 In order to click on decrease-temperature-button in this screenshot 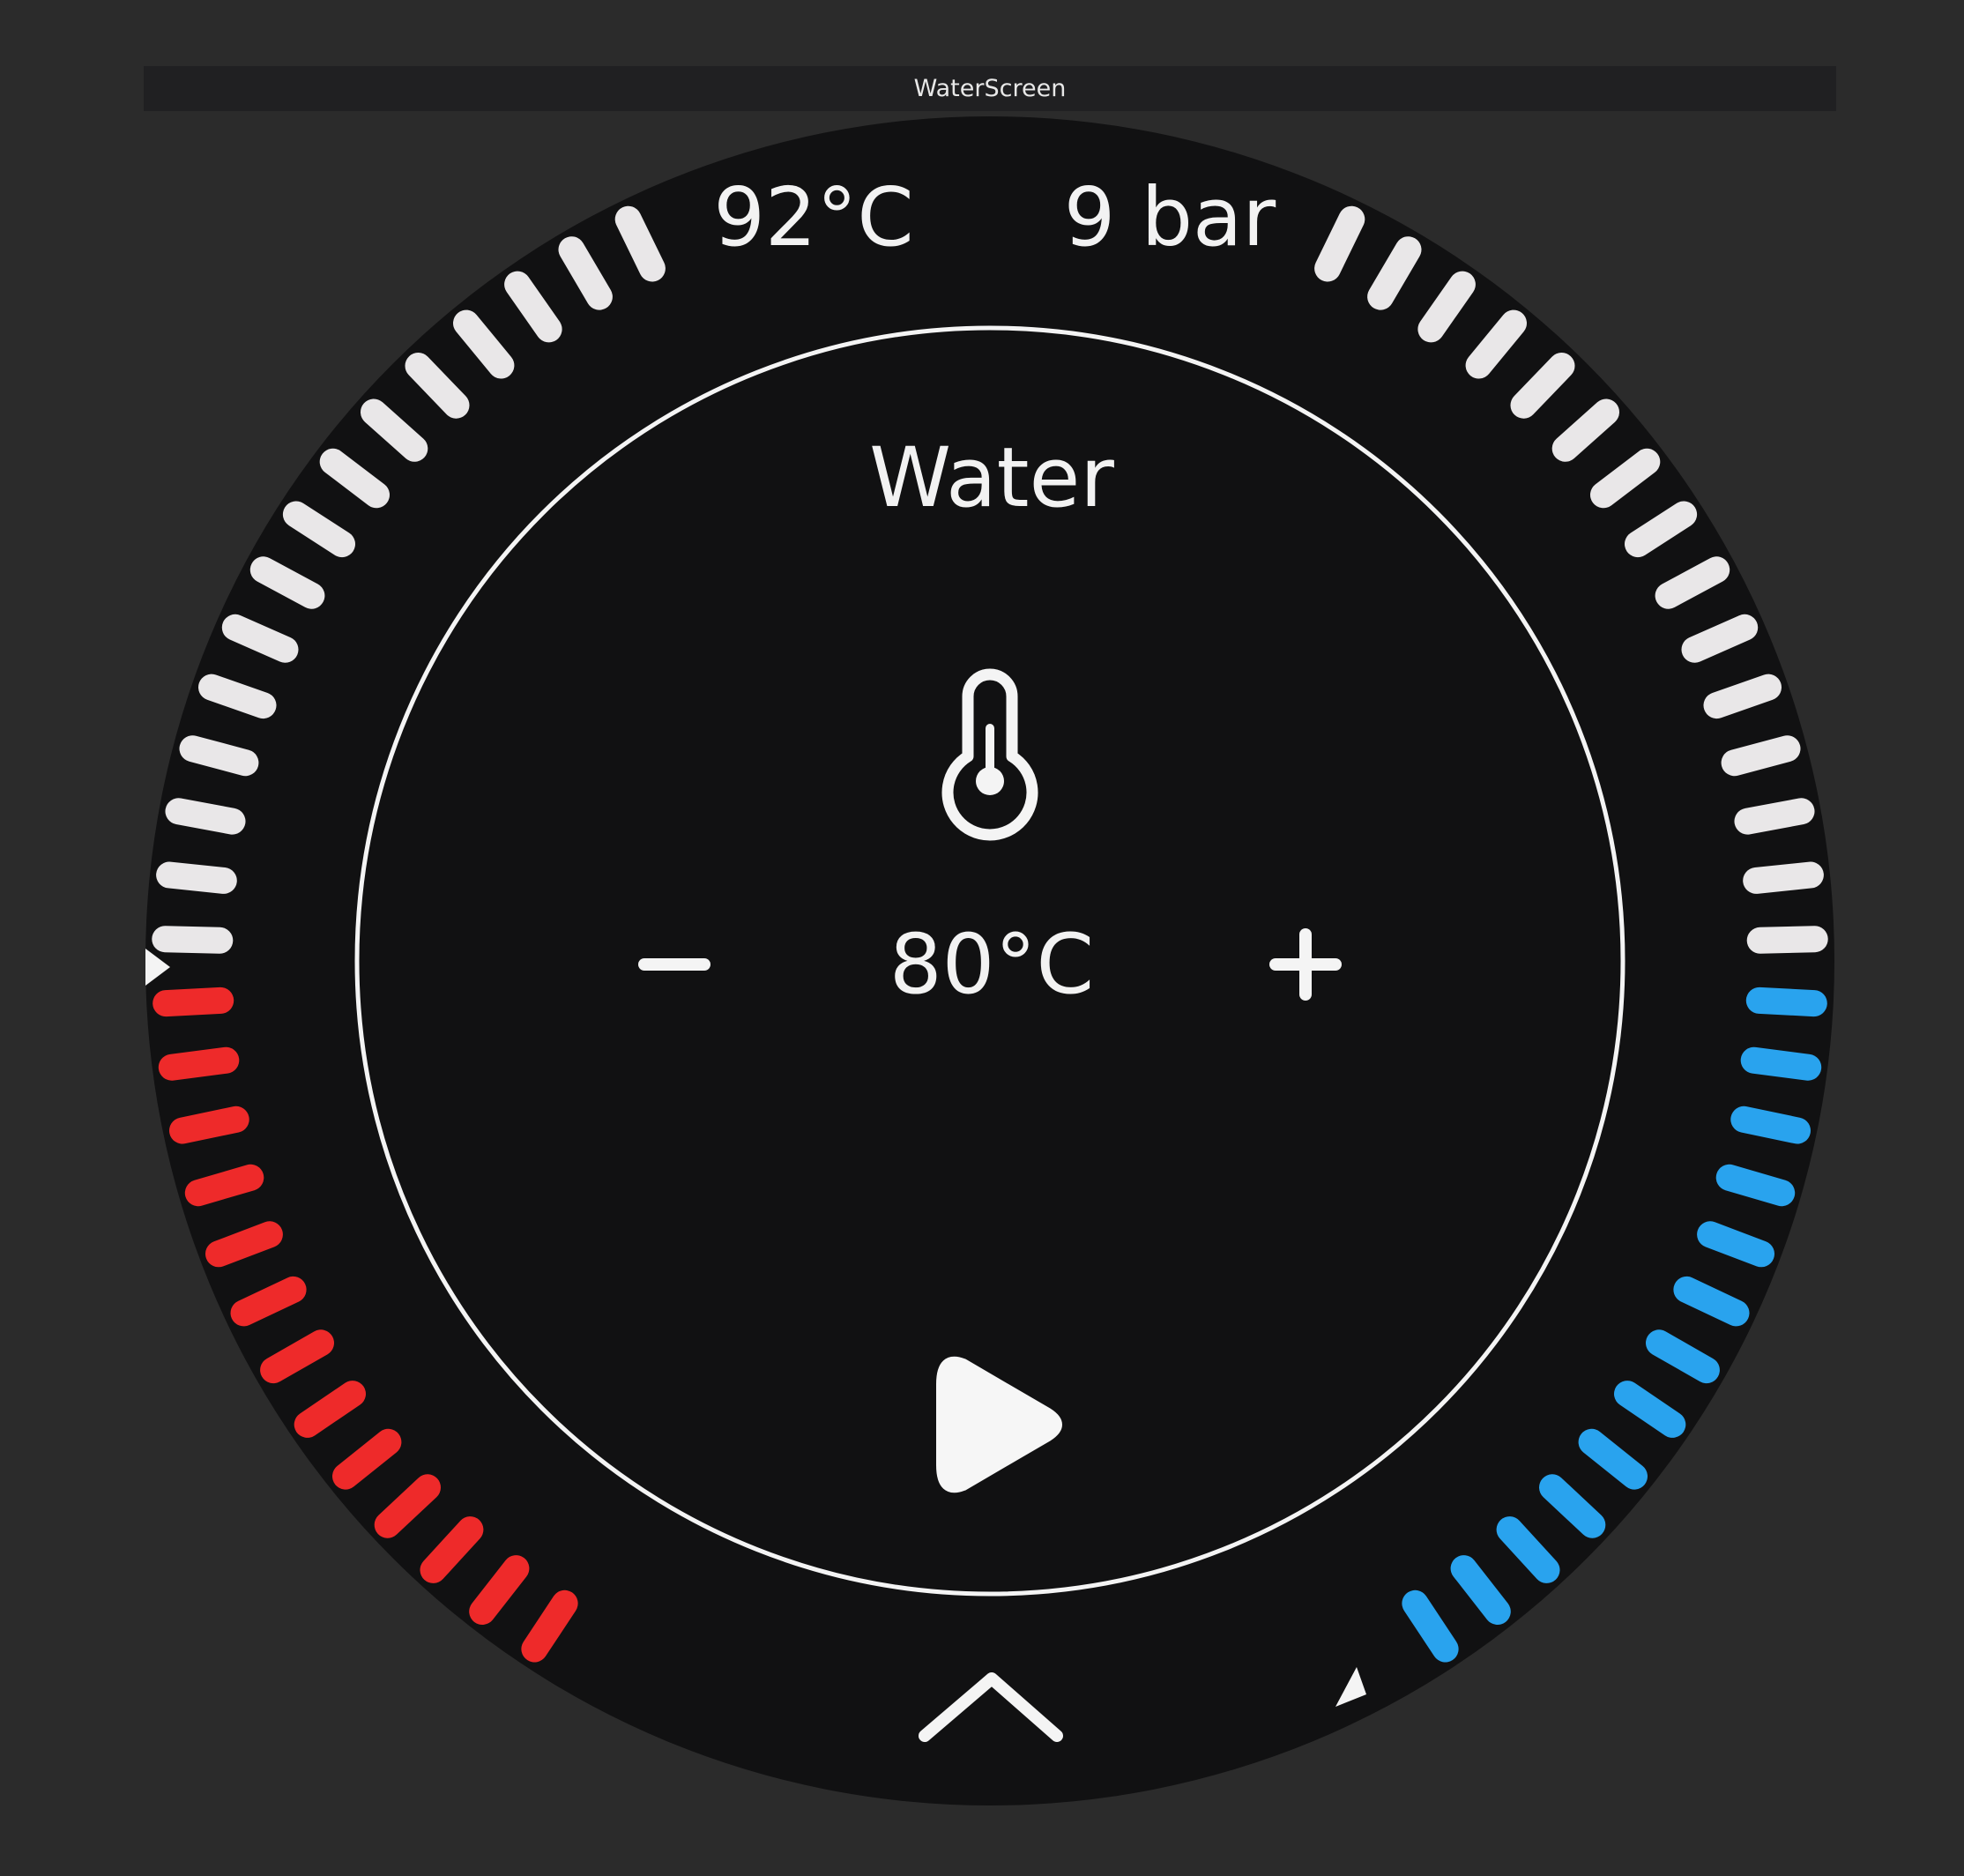, I will do `click(681, 966)`.